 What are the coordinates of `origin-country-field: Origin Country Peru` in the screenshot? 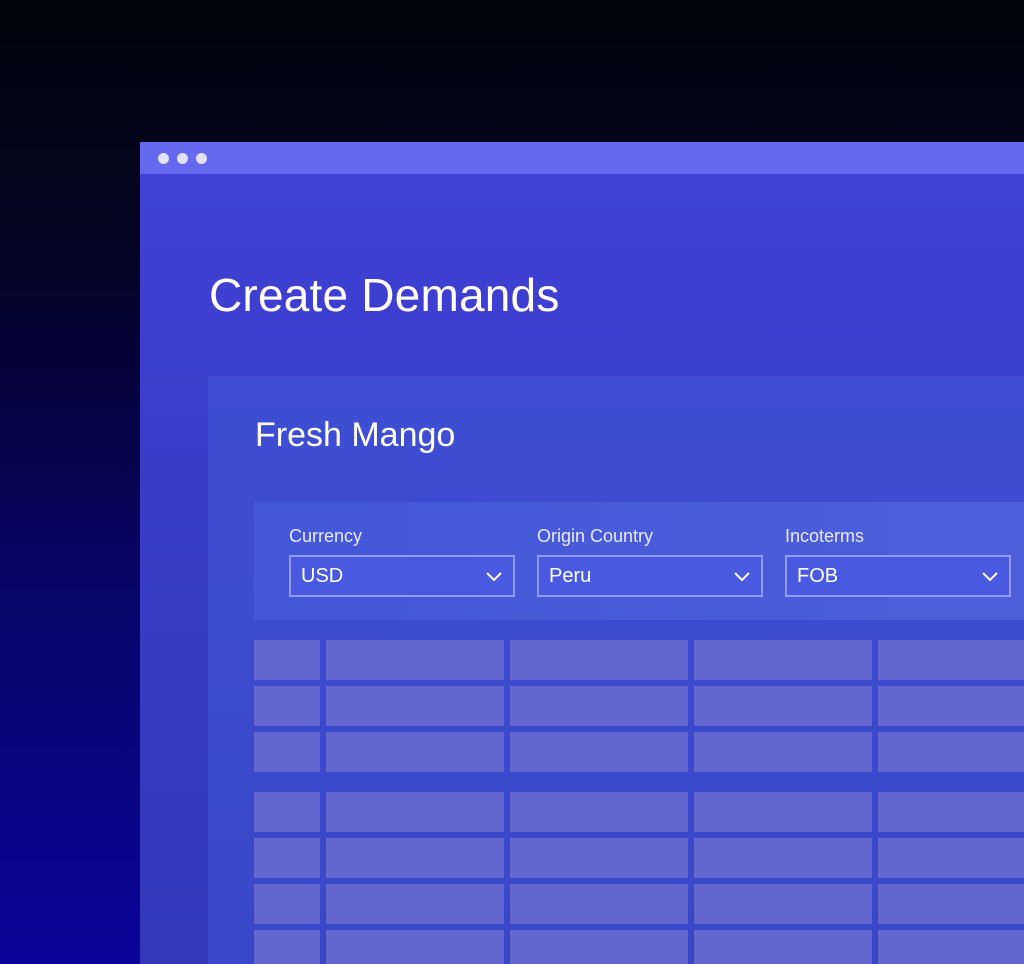 It's located at (650, 561).